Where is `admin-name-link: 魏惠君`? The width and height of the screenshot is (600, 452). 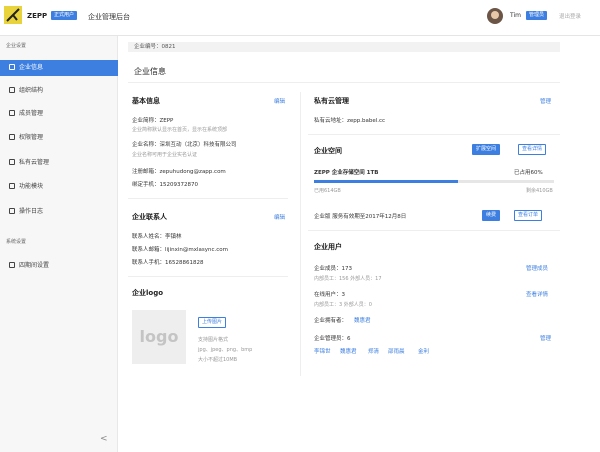
admin-name-link: 魏惠君 is located at coordinates (348, 351).